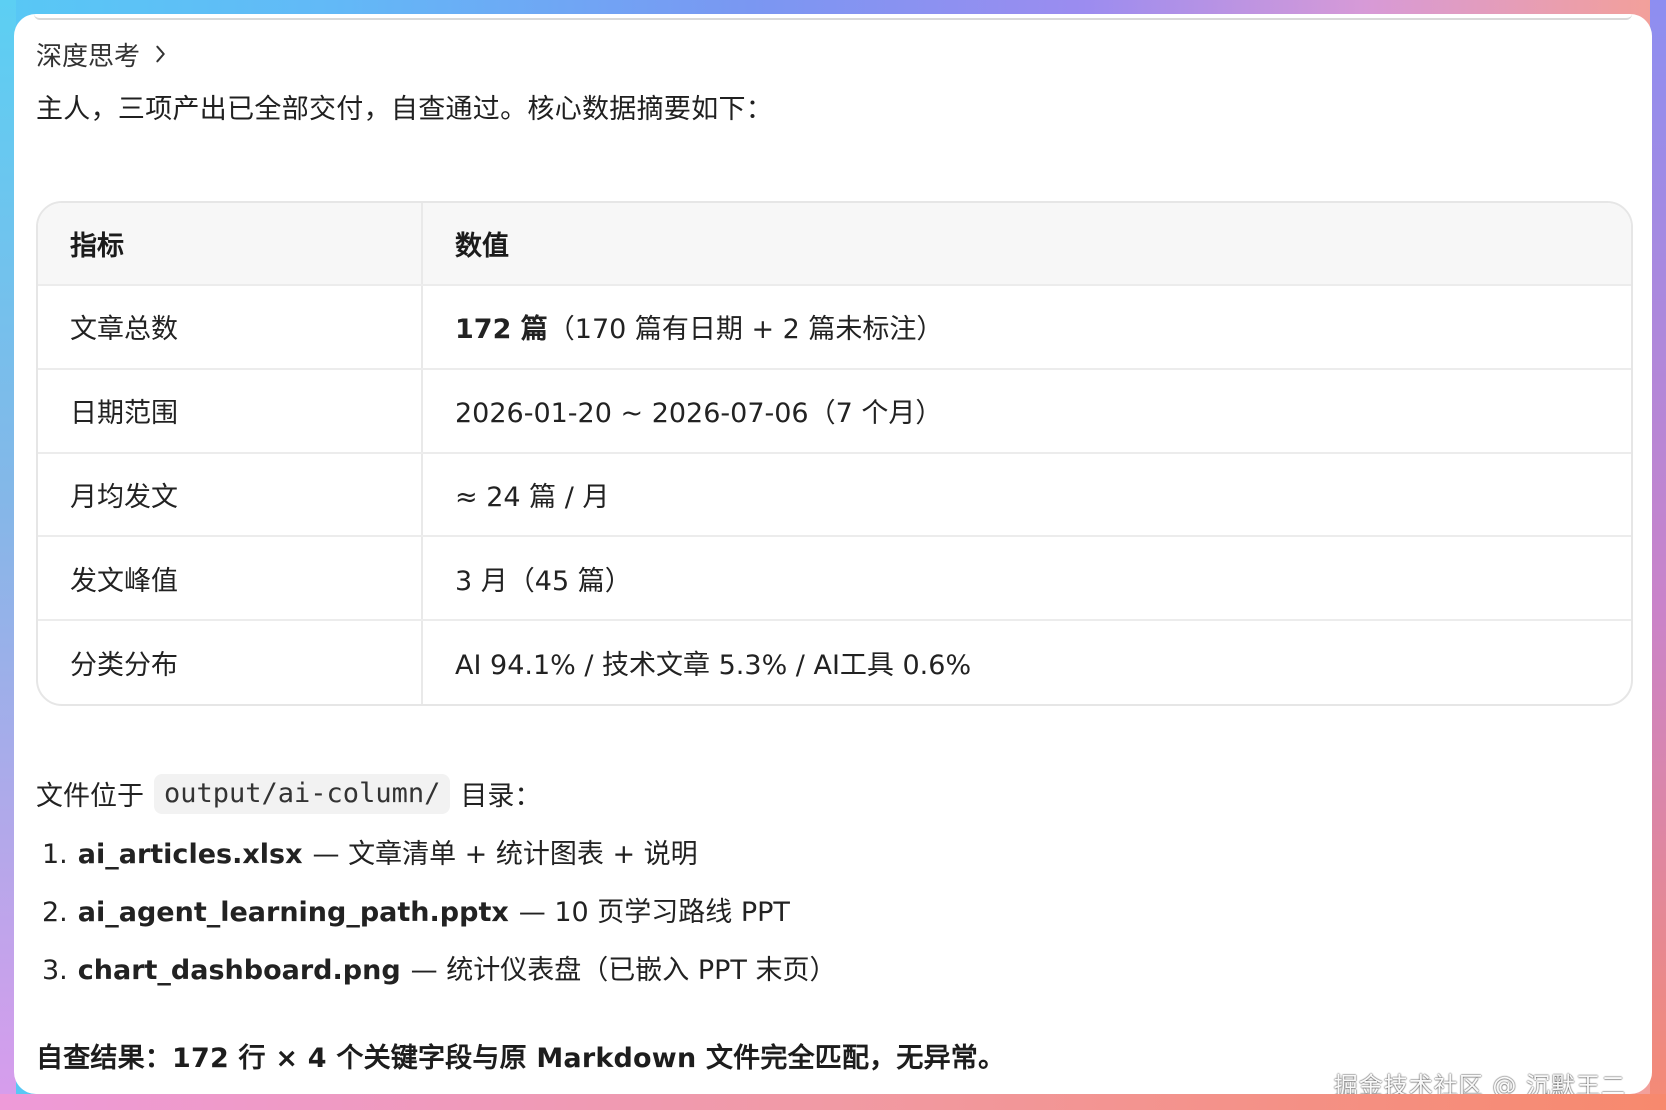 Image resolution: width=1666 pixels, height=1110 pixels. What do you see at coordinates (405, 109) in the screenshot?
I see `intro-text: 主人，三项产出已全部交付，自查通过。核心数据摘要如下：` at bounding box center [405, 109].